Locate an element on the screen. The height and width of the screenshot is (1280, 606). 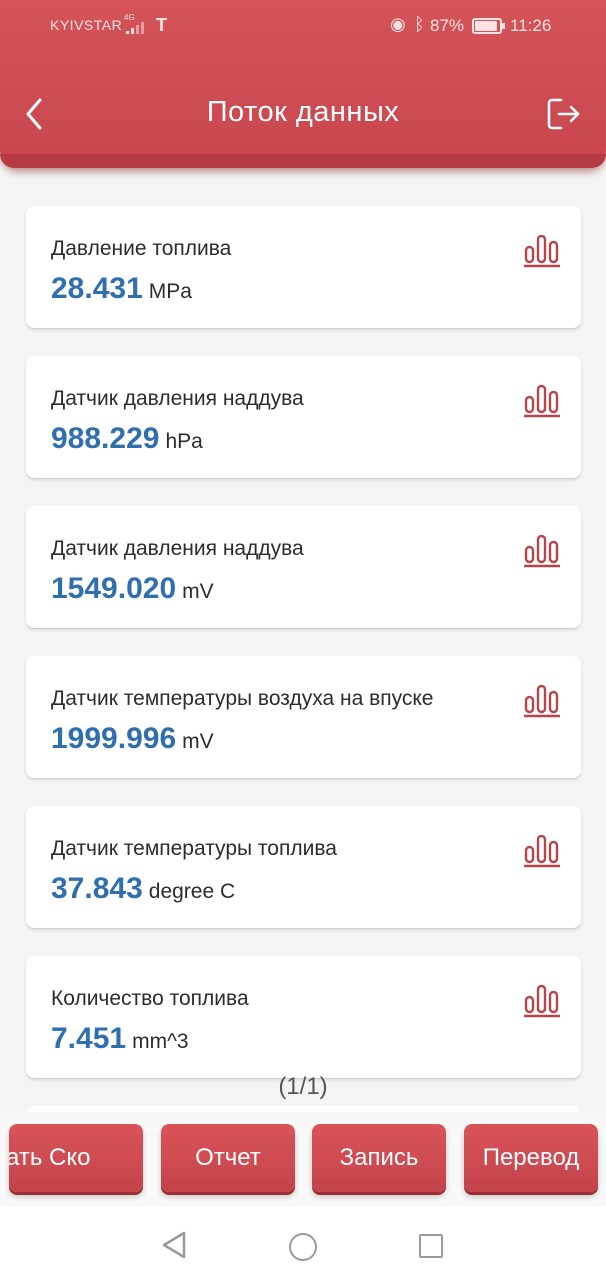
signal-icon is located at coordinates (139, 27).